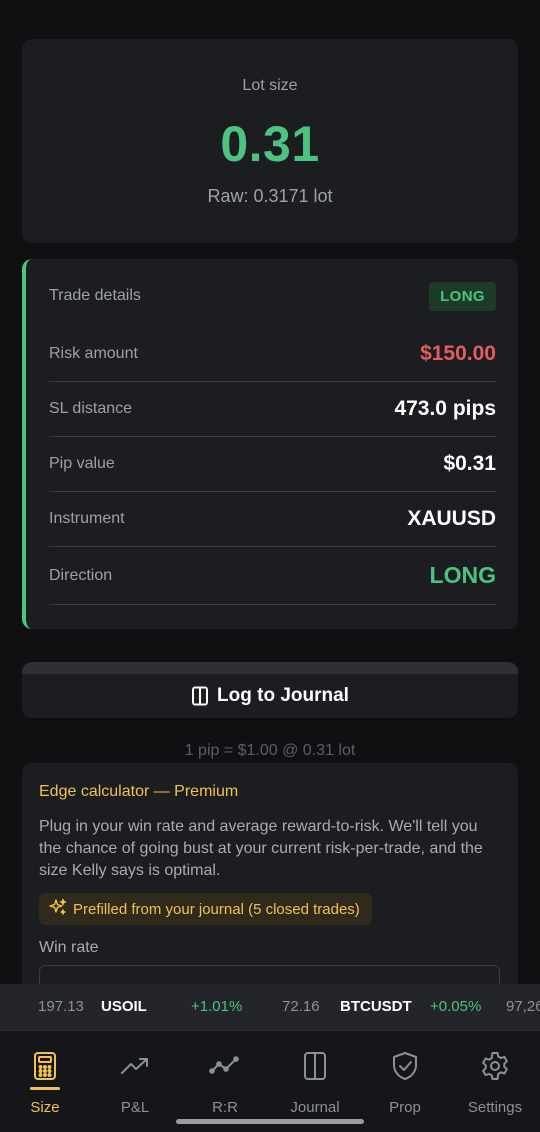 Image resolution: width=540 pixels, height=1132 pixels. I want to click on gear-icon, so click(495, 1067).